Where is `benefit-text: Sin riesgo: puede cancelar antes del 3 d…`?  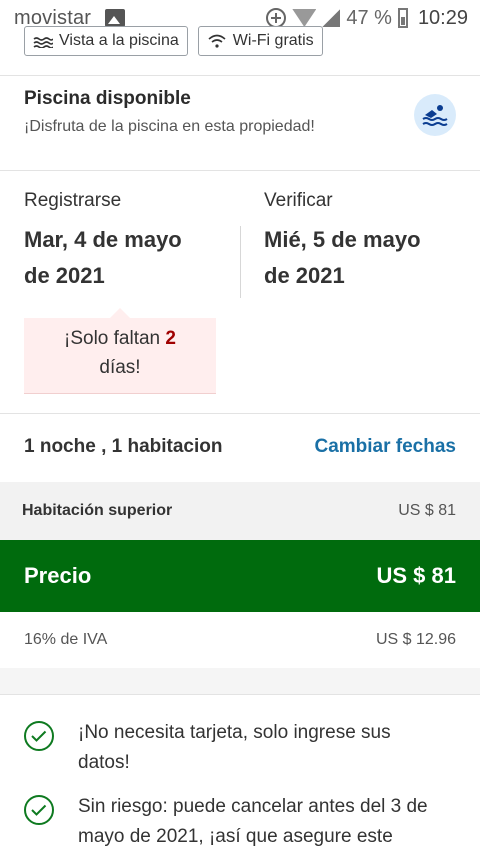
benefit-text: Sin riesgo: puede cancelar antes del 3 d… is located at coordinates (253, 821).